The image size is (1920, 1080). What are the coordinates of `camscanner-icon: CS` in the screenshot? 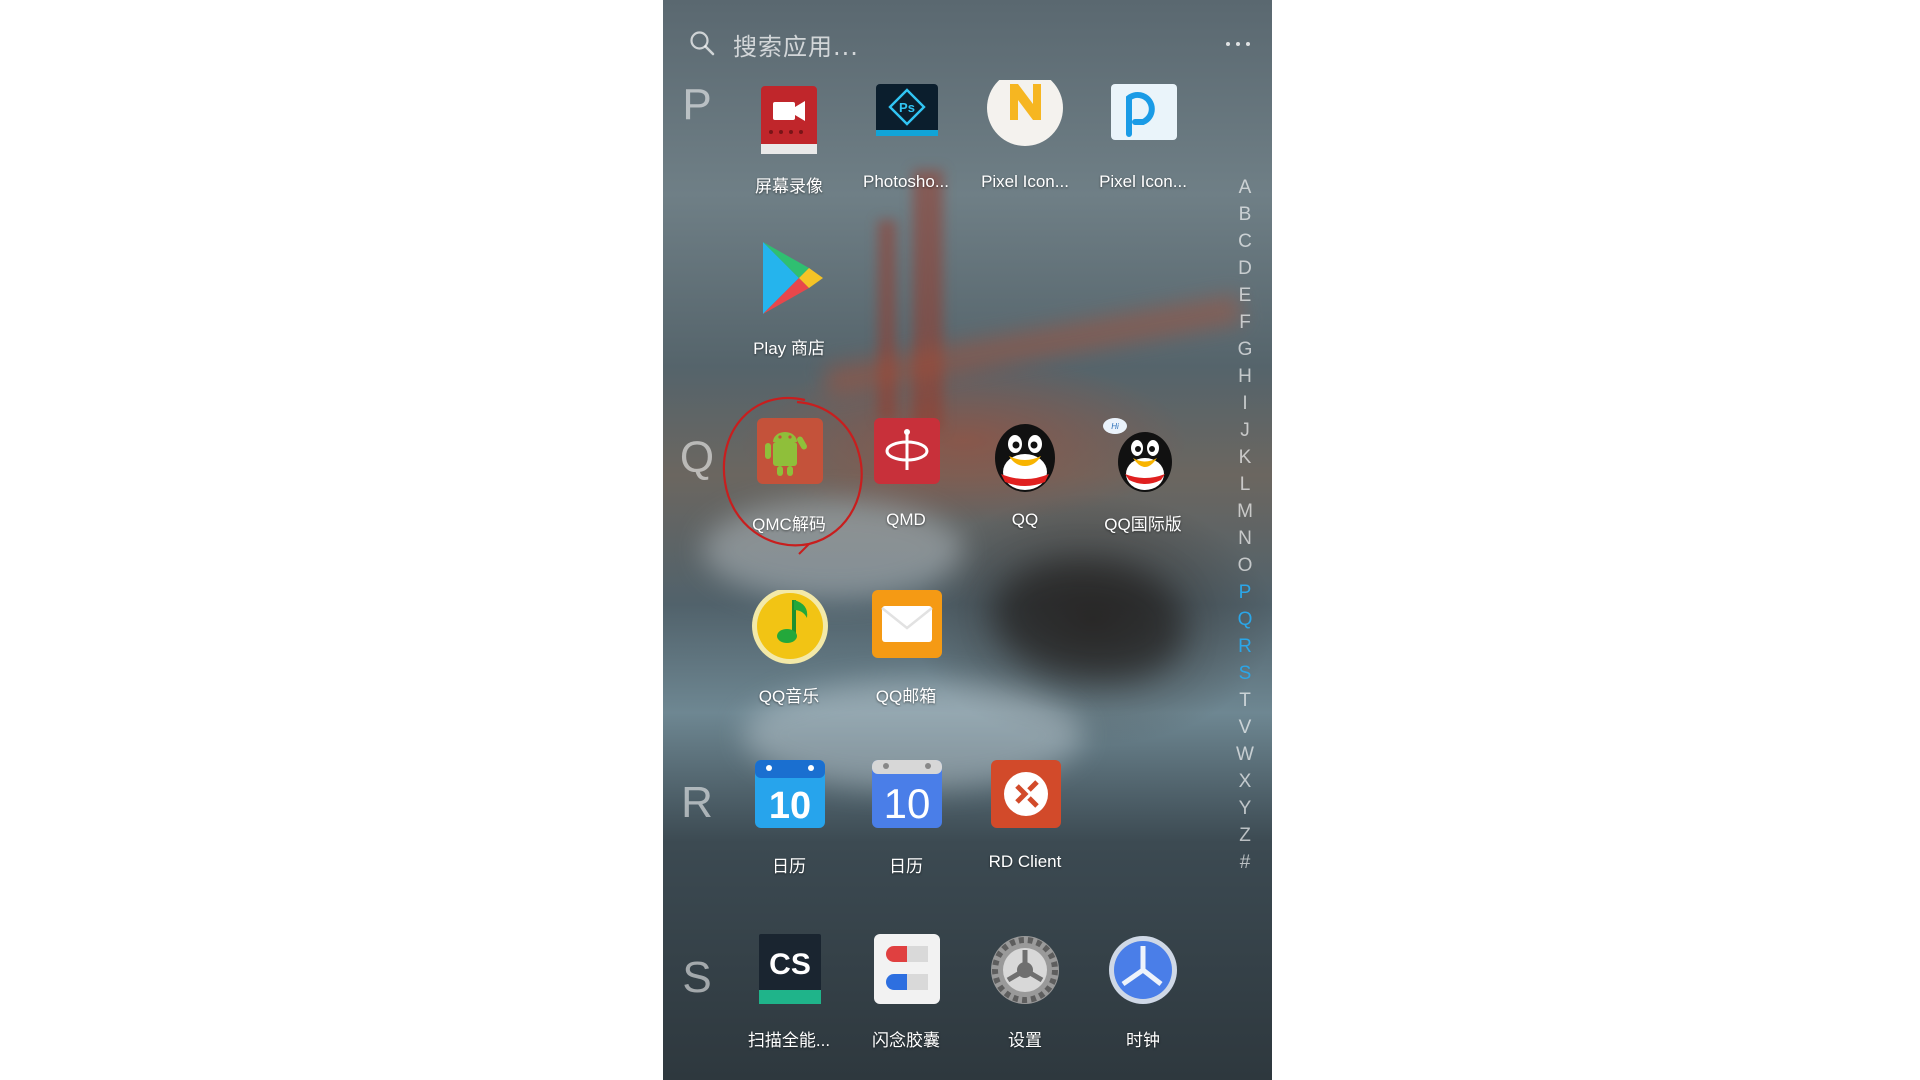 It's located at (790, 969).